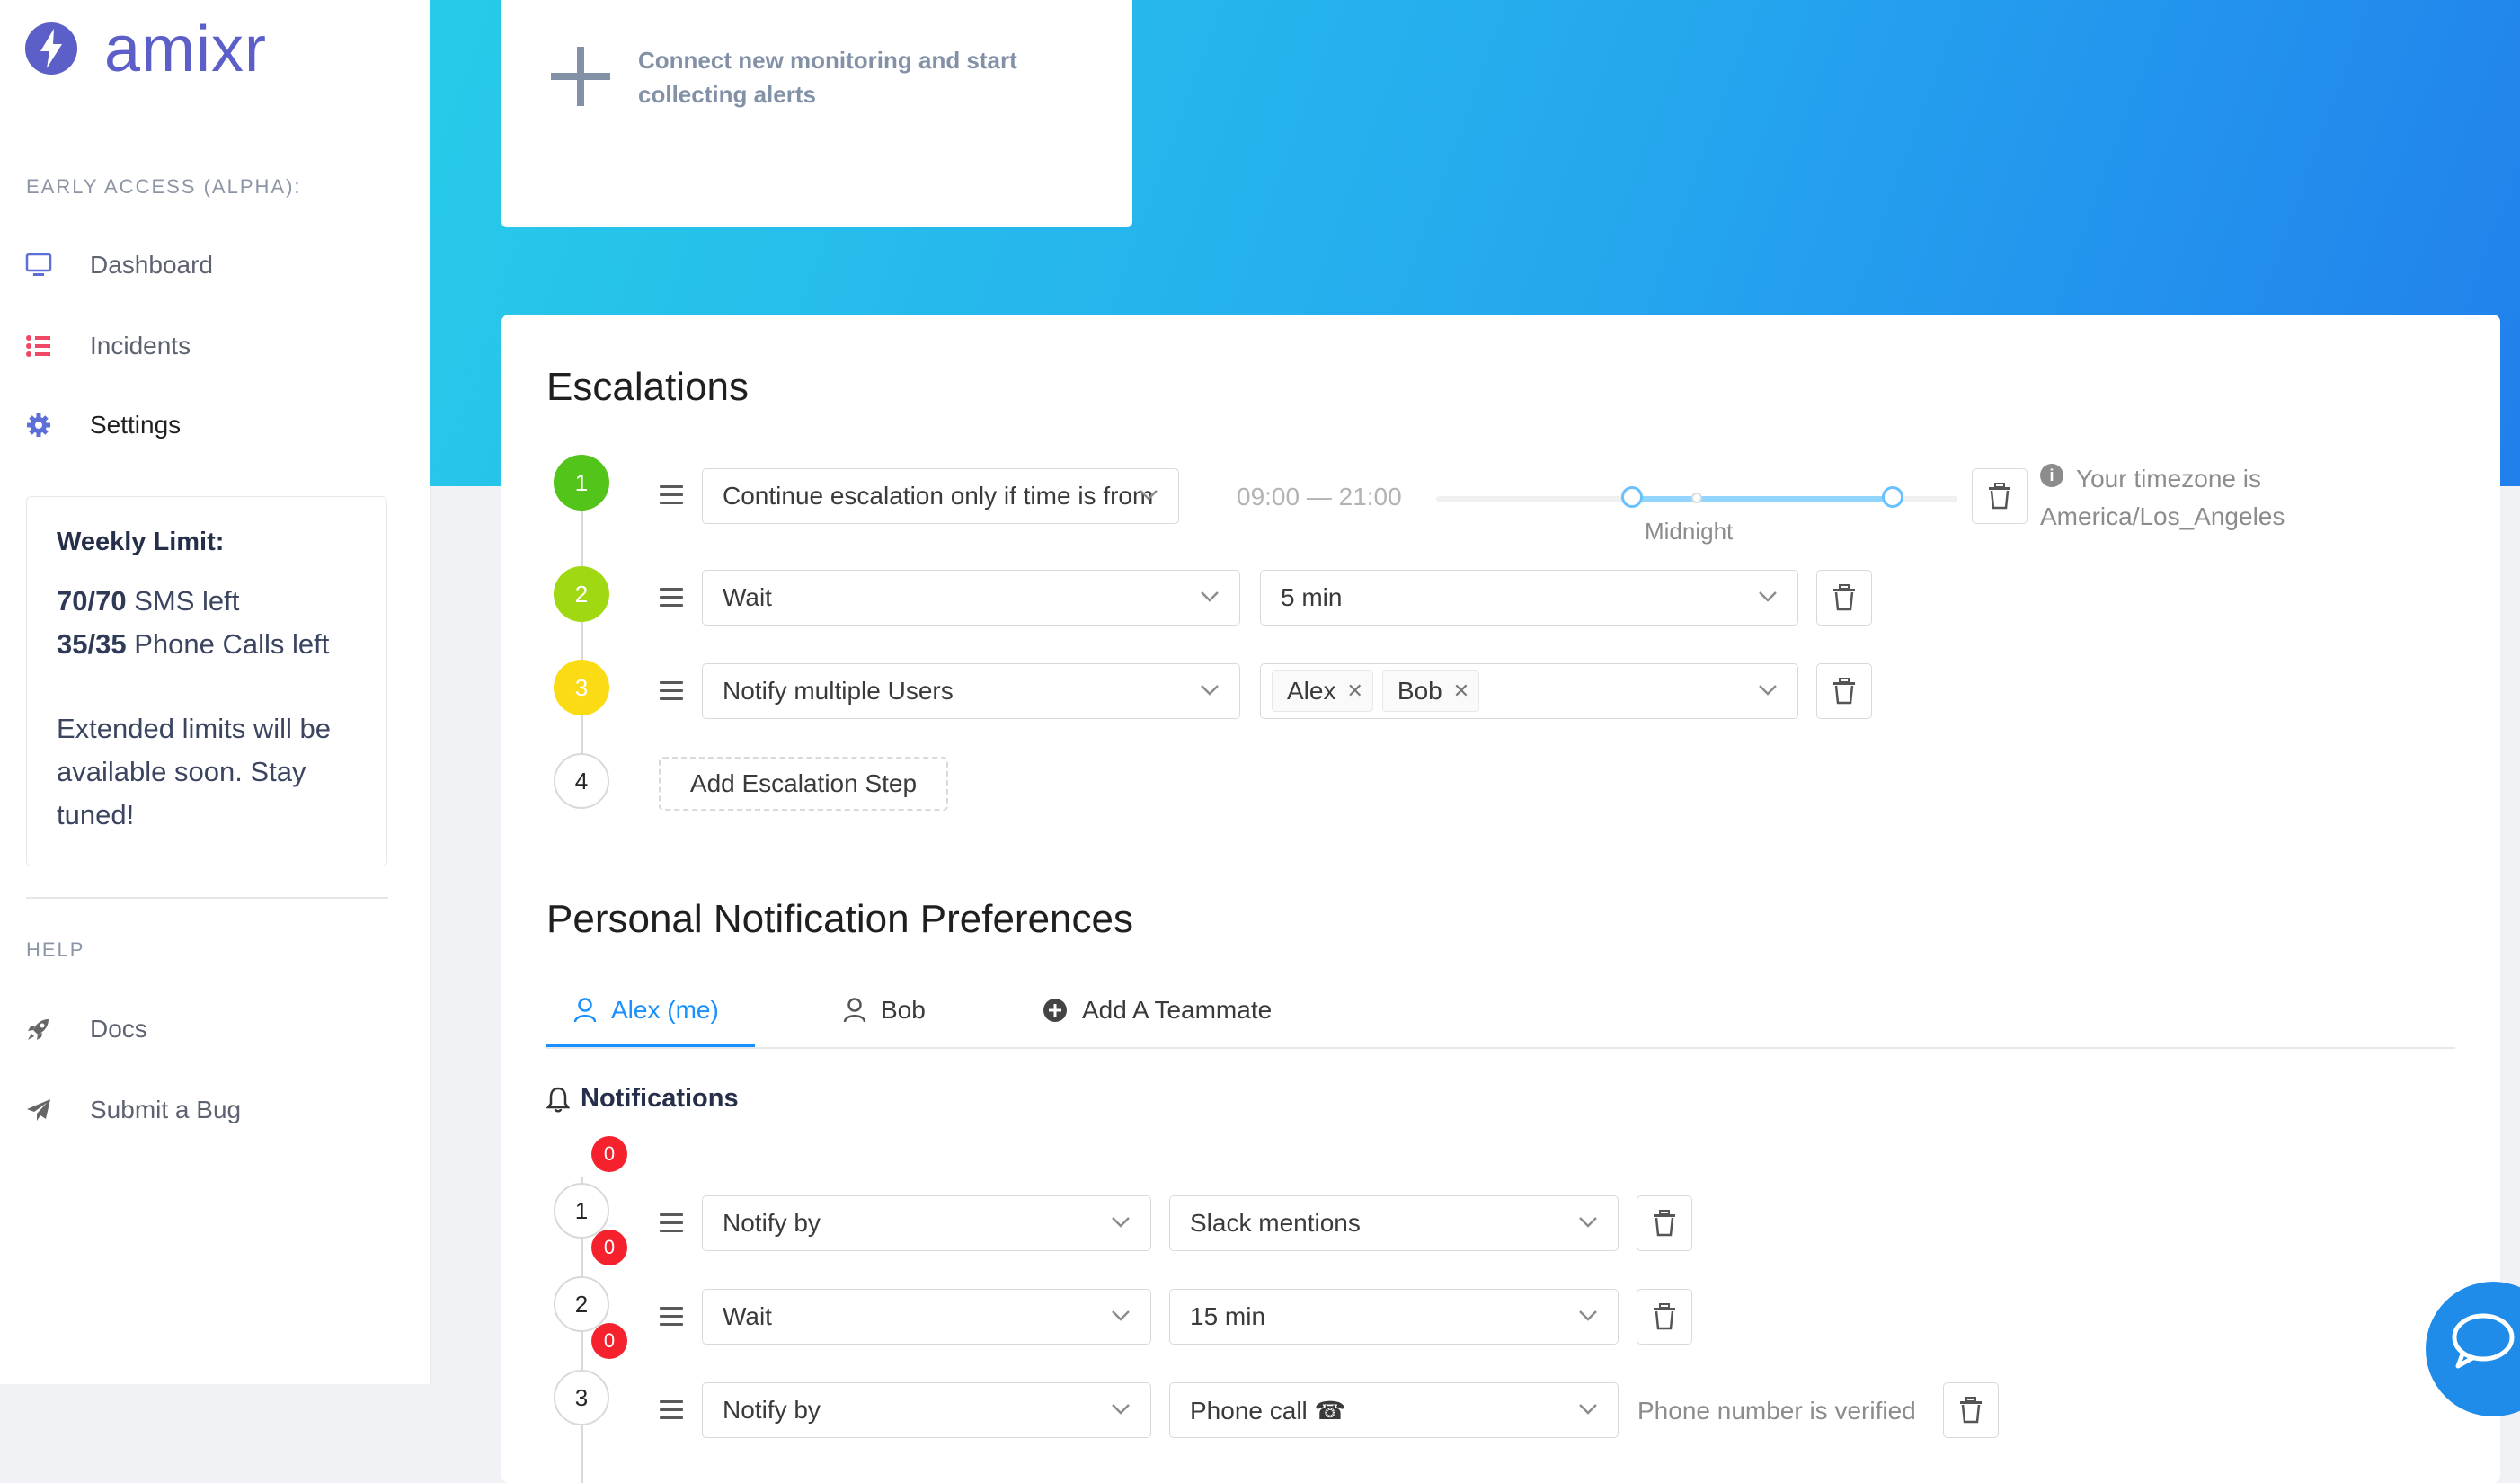  What do you see at coordinates (1312, 597) in the screenshot?
I see `wait-duration-value: 5 min` at bounding box center [1312, 597].